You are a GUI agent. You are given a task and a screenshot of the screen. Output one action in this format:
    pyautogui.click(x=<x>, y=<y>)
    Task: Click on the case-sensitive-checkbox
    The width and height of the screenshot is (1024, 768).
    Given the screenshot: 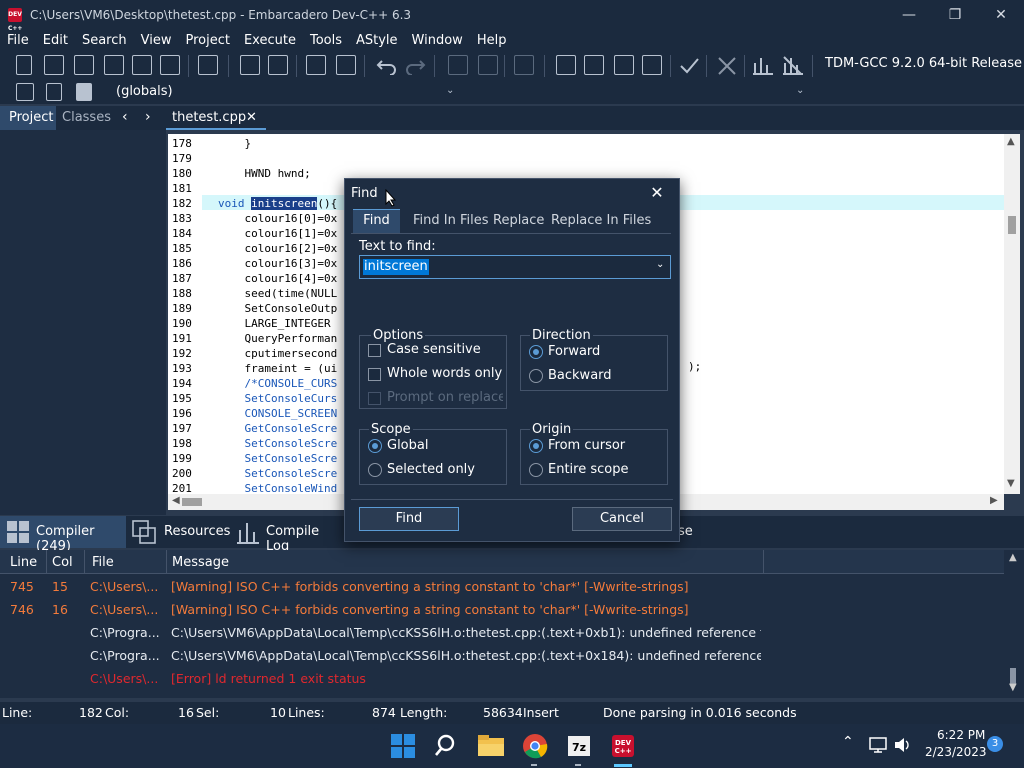 What is the action you would take?
    pyautogui.click(x=374, y=350)
    